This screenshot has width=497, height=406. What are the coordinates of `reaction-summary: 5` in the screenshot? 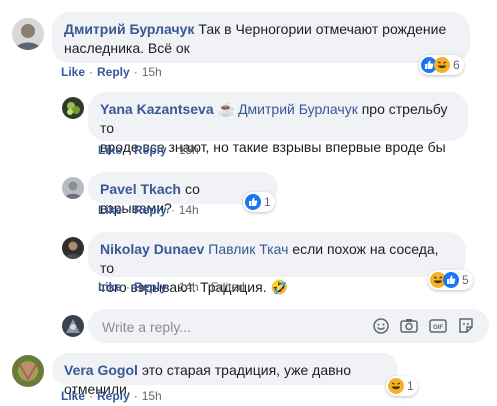 It's located at (450, 280).